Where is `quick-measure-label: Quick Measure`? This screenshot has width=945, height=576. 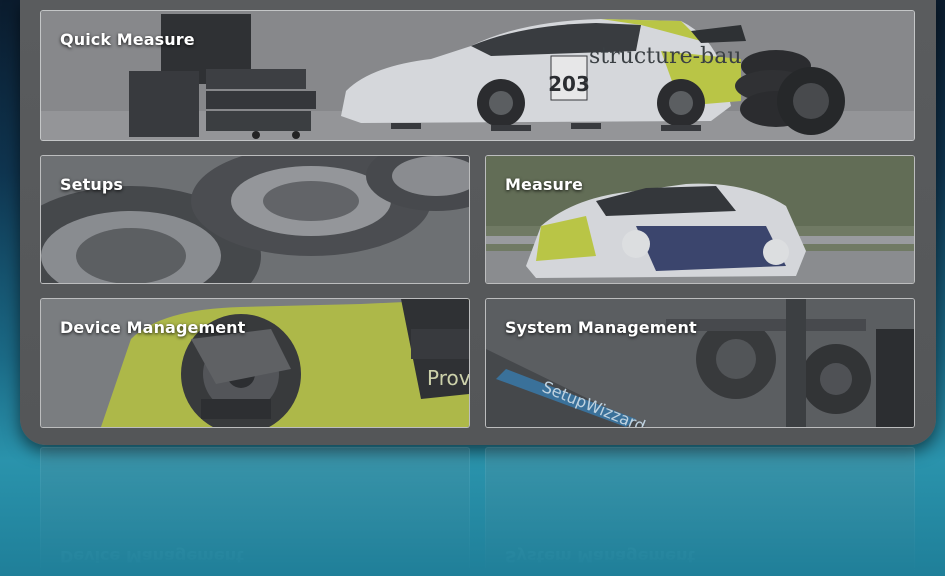 quick-measure-label: Quick Measure is located at coordinates (127, 39).